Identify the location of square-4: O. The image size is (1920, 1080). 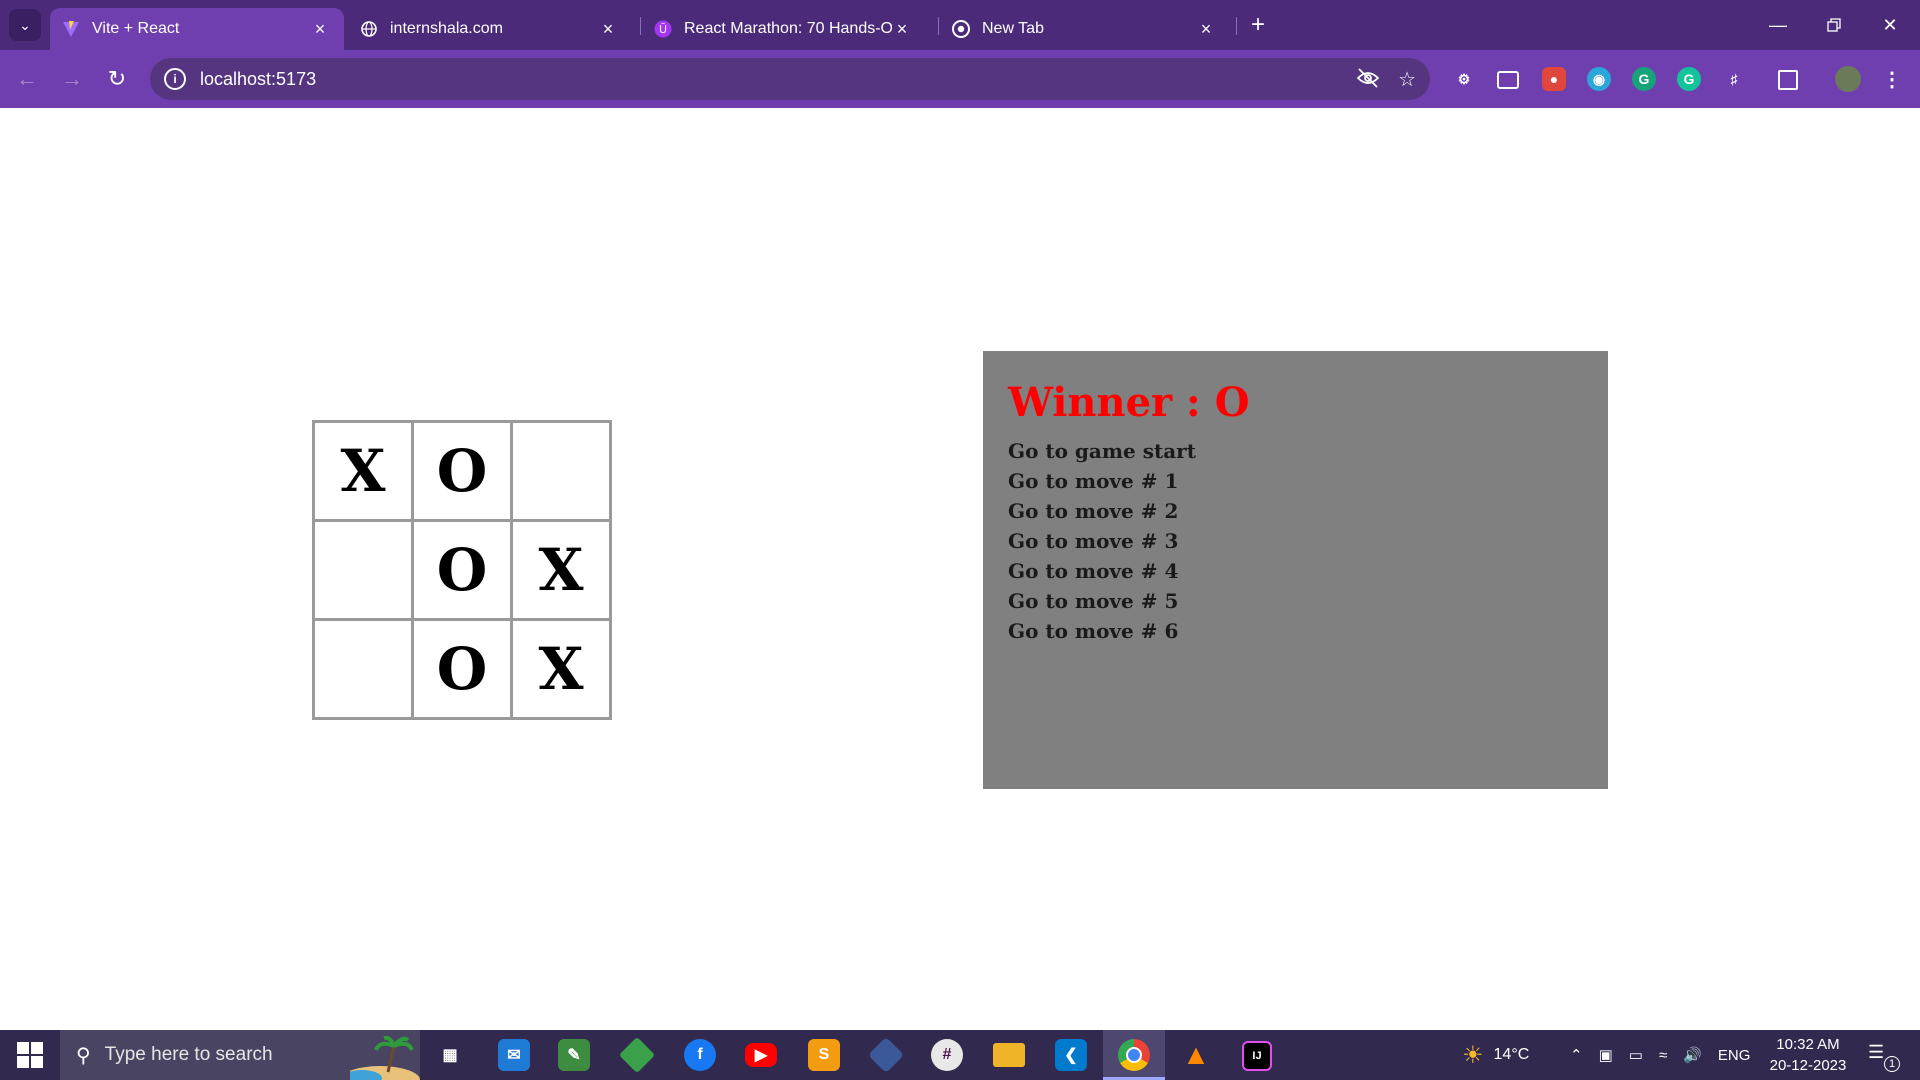
(462, 570).